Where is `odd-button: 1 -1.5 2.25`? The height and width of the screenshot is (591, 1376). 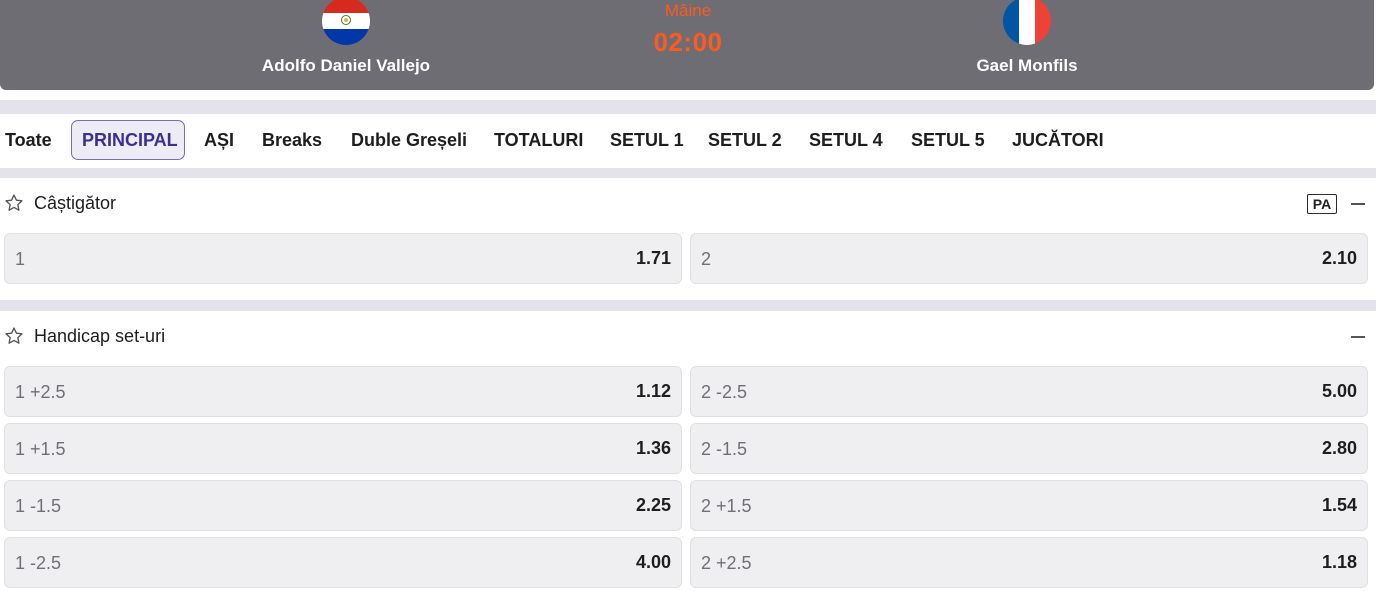 odd-button: 1 -1.5 2.25 is located at coordinates (343, 505).